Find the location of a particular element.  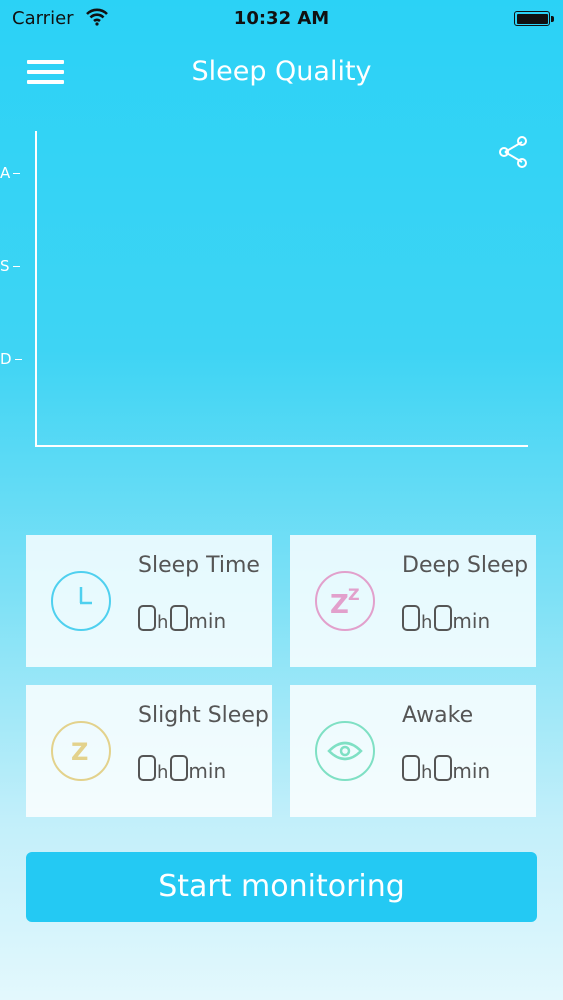

stat-label: Slight Sleep is located at coordinates (203, 715).